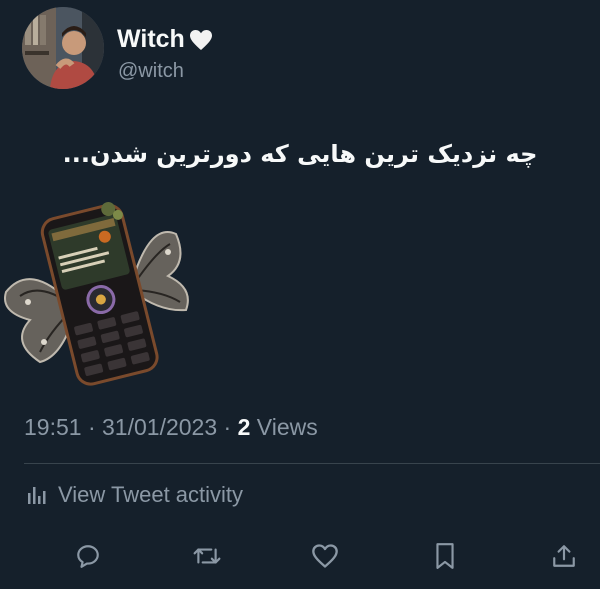 This screenshot has height=589, width=600. I want to click on like-button, so click(325, 556).